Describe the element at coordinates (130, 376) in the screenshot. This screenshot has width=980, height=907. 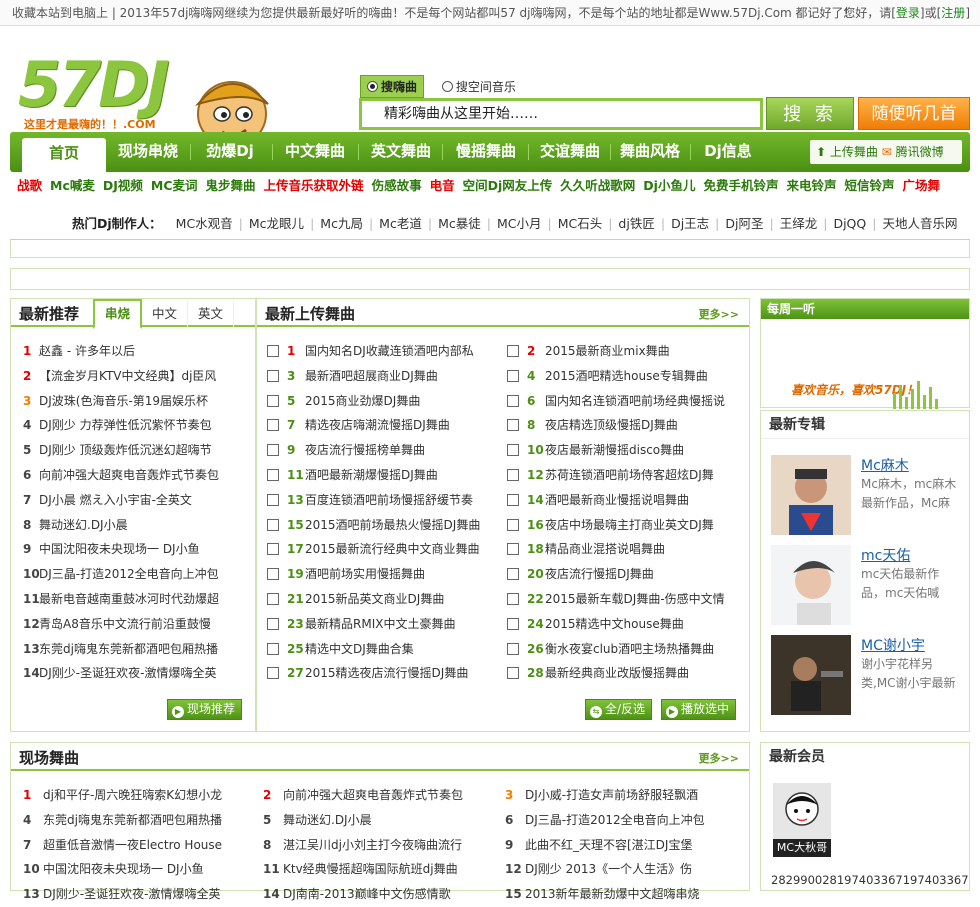
I see `list-item: 2 【流金岁月KTV中文经典】dj臣风` at that location.